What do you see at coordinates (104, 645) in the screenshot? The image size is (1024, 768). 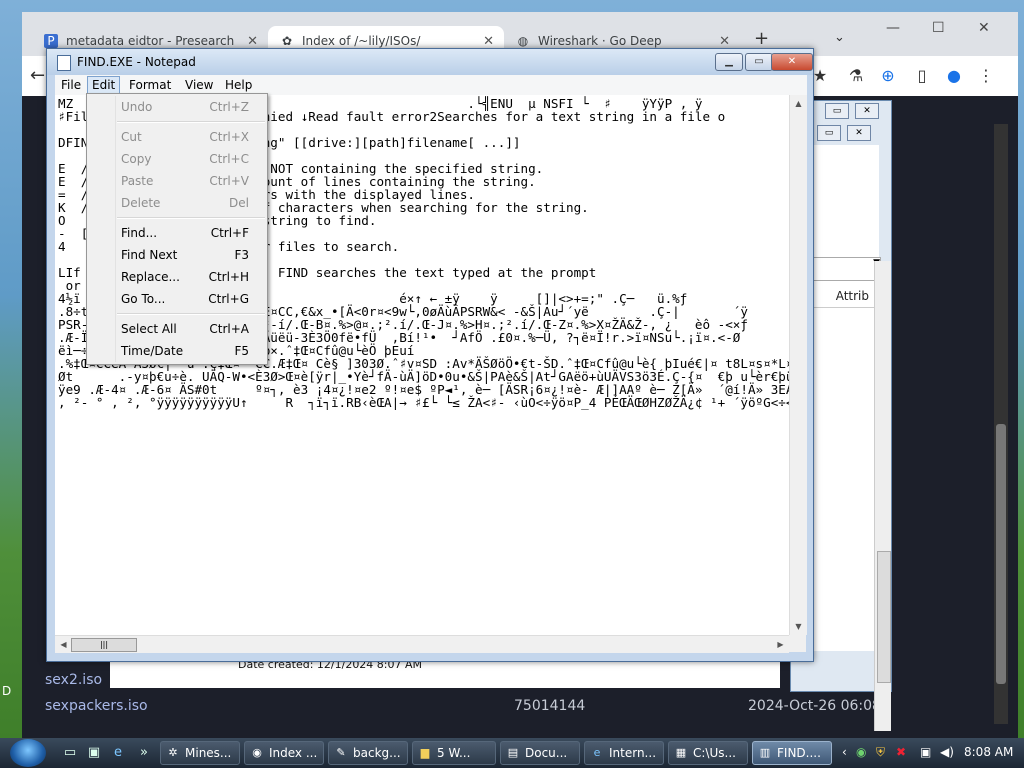 I see `scroll-thumb: |||` at bounding box center [104, 645].